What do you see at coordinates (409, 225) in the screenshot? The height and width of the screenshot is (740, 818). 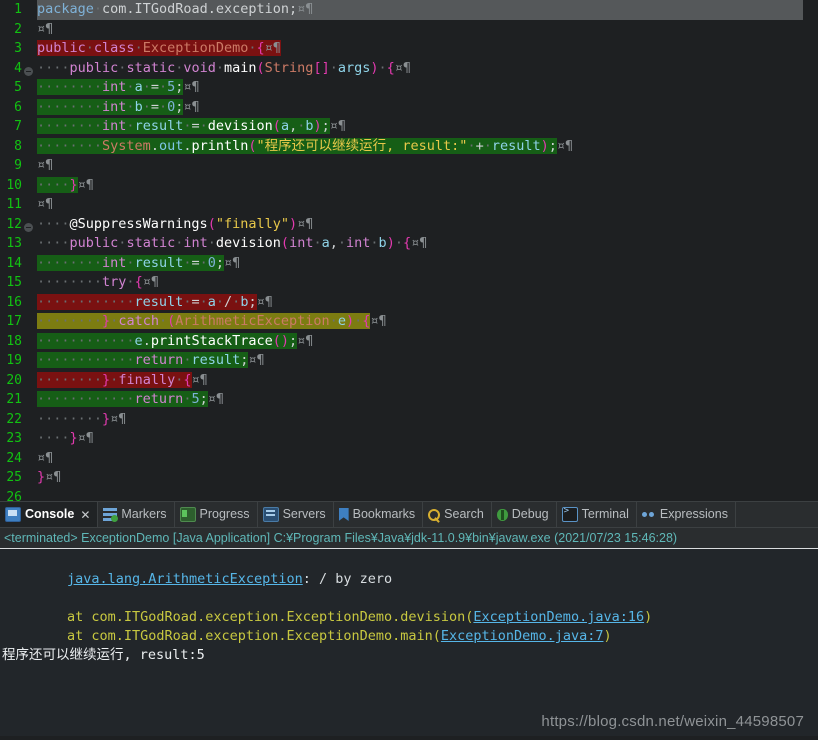 I see `code-line: 12 ····@SuppressWarnings("finally")¤¶` at bounding box center [409, 225].